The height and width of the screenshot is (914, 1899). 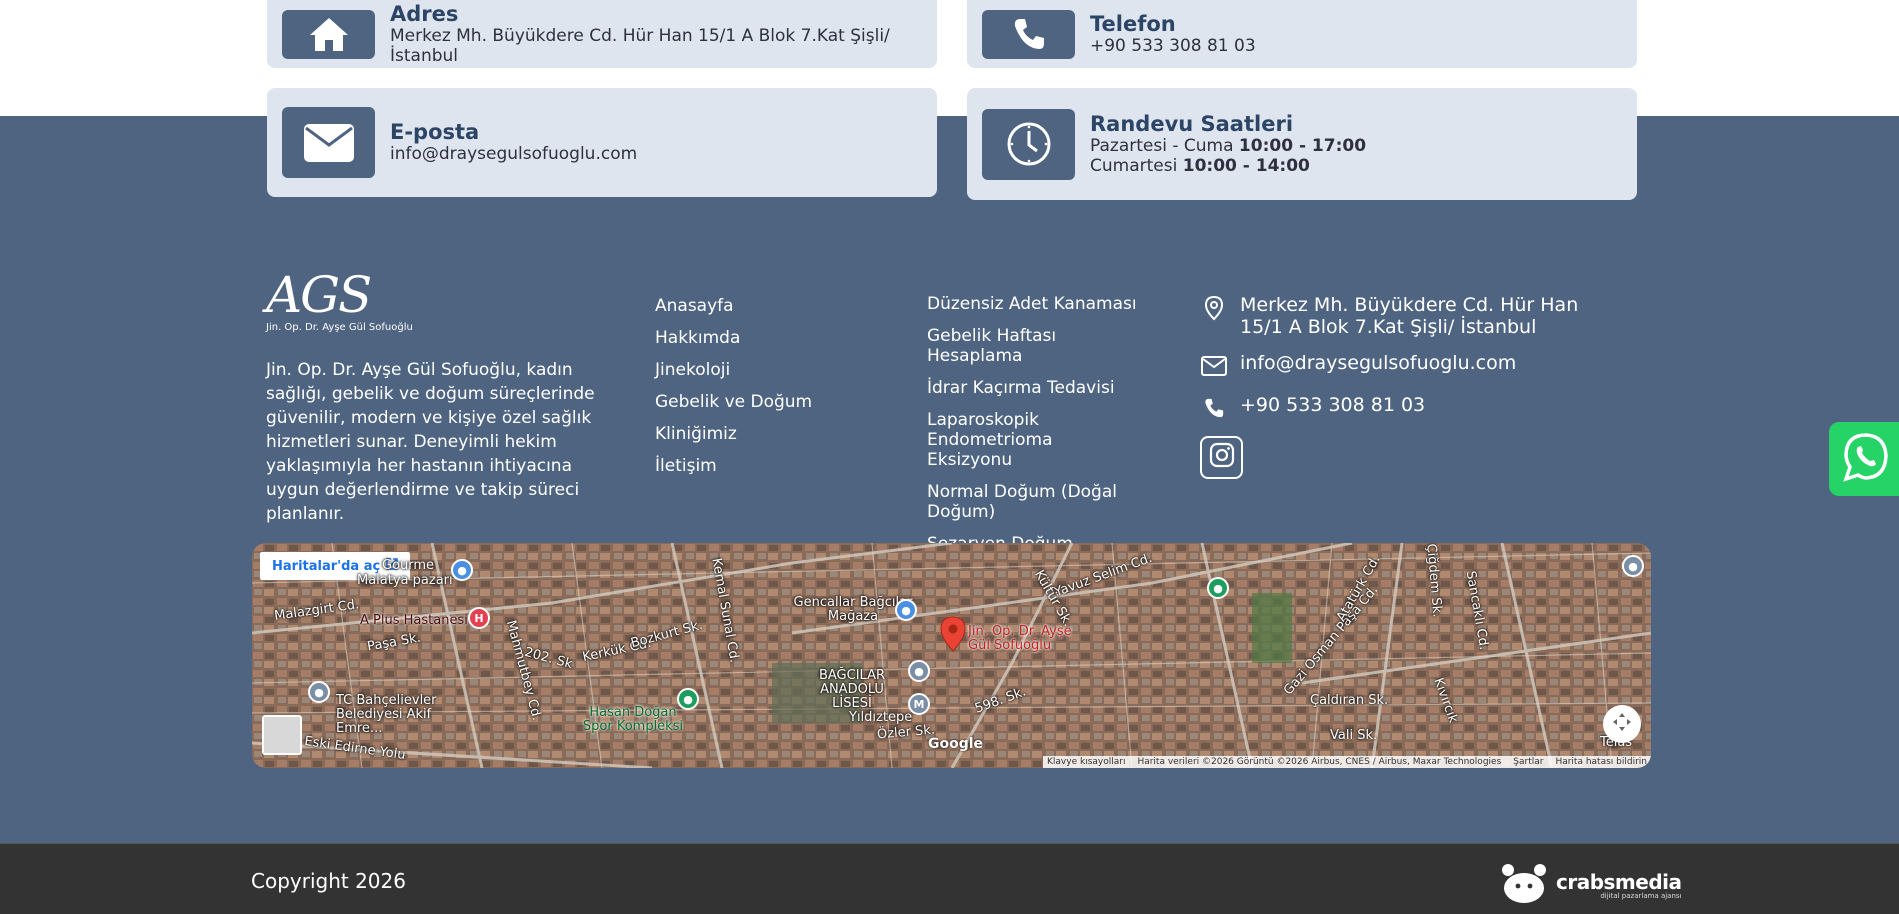 I want to click on address-card-title: Adres, so click(x=424, y=13).